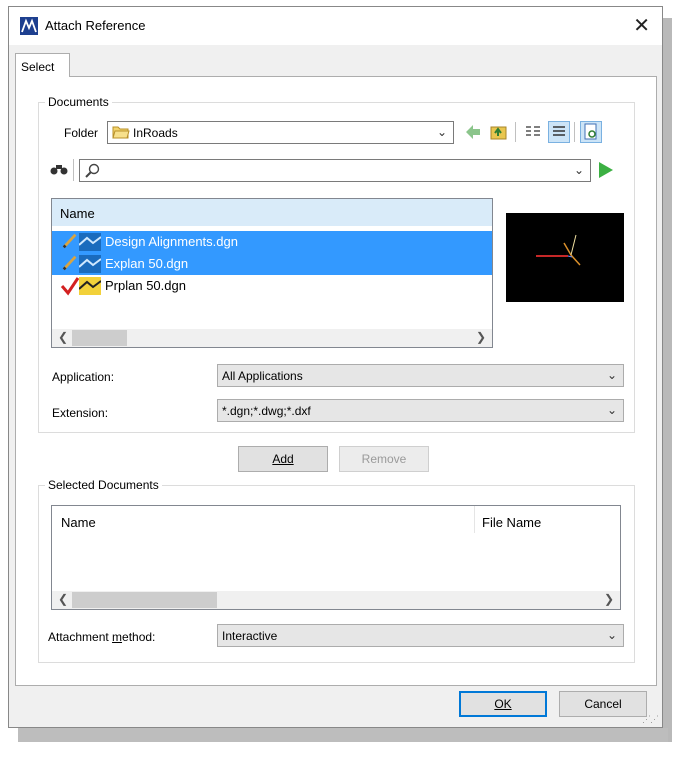 This screenshot has width=680, height=767. What do you see at coordinates (266, 411) in the screenshot?
I see `extension-value: *.dgn;*.dwg;*.dxf` at bounding box center [266, 411].